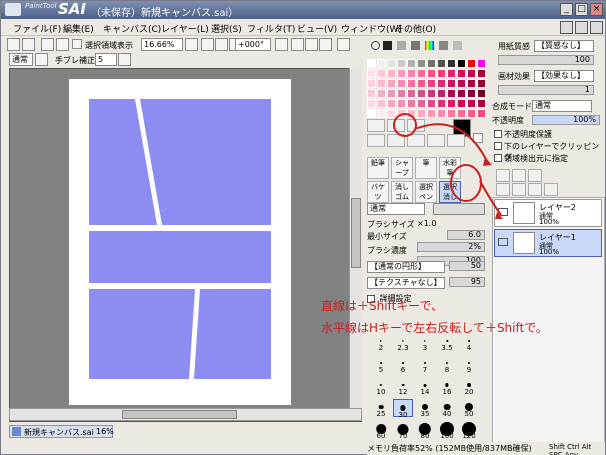  Describe the element at coordinates (185, 414) in the screenshot. I see `horizontal-scrollbar` at that location.